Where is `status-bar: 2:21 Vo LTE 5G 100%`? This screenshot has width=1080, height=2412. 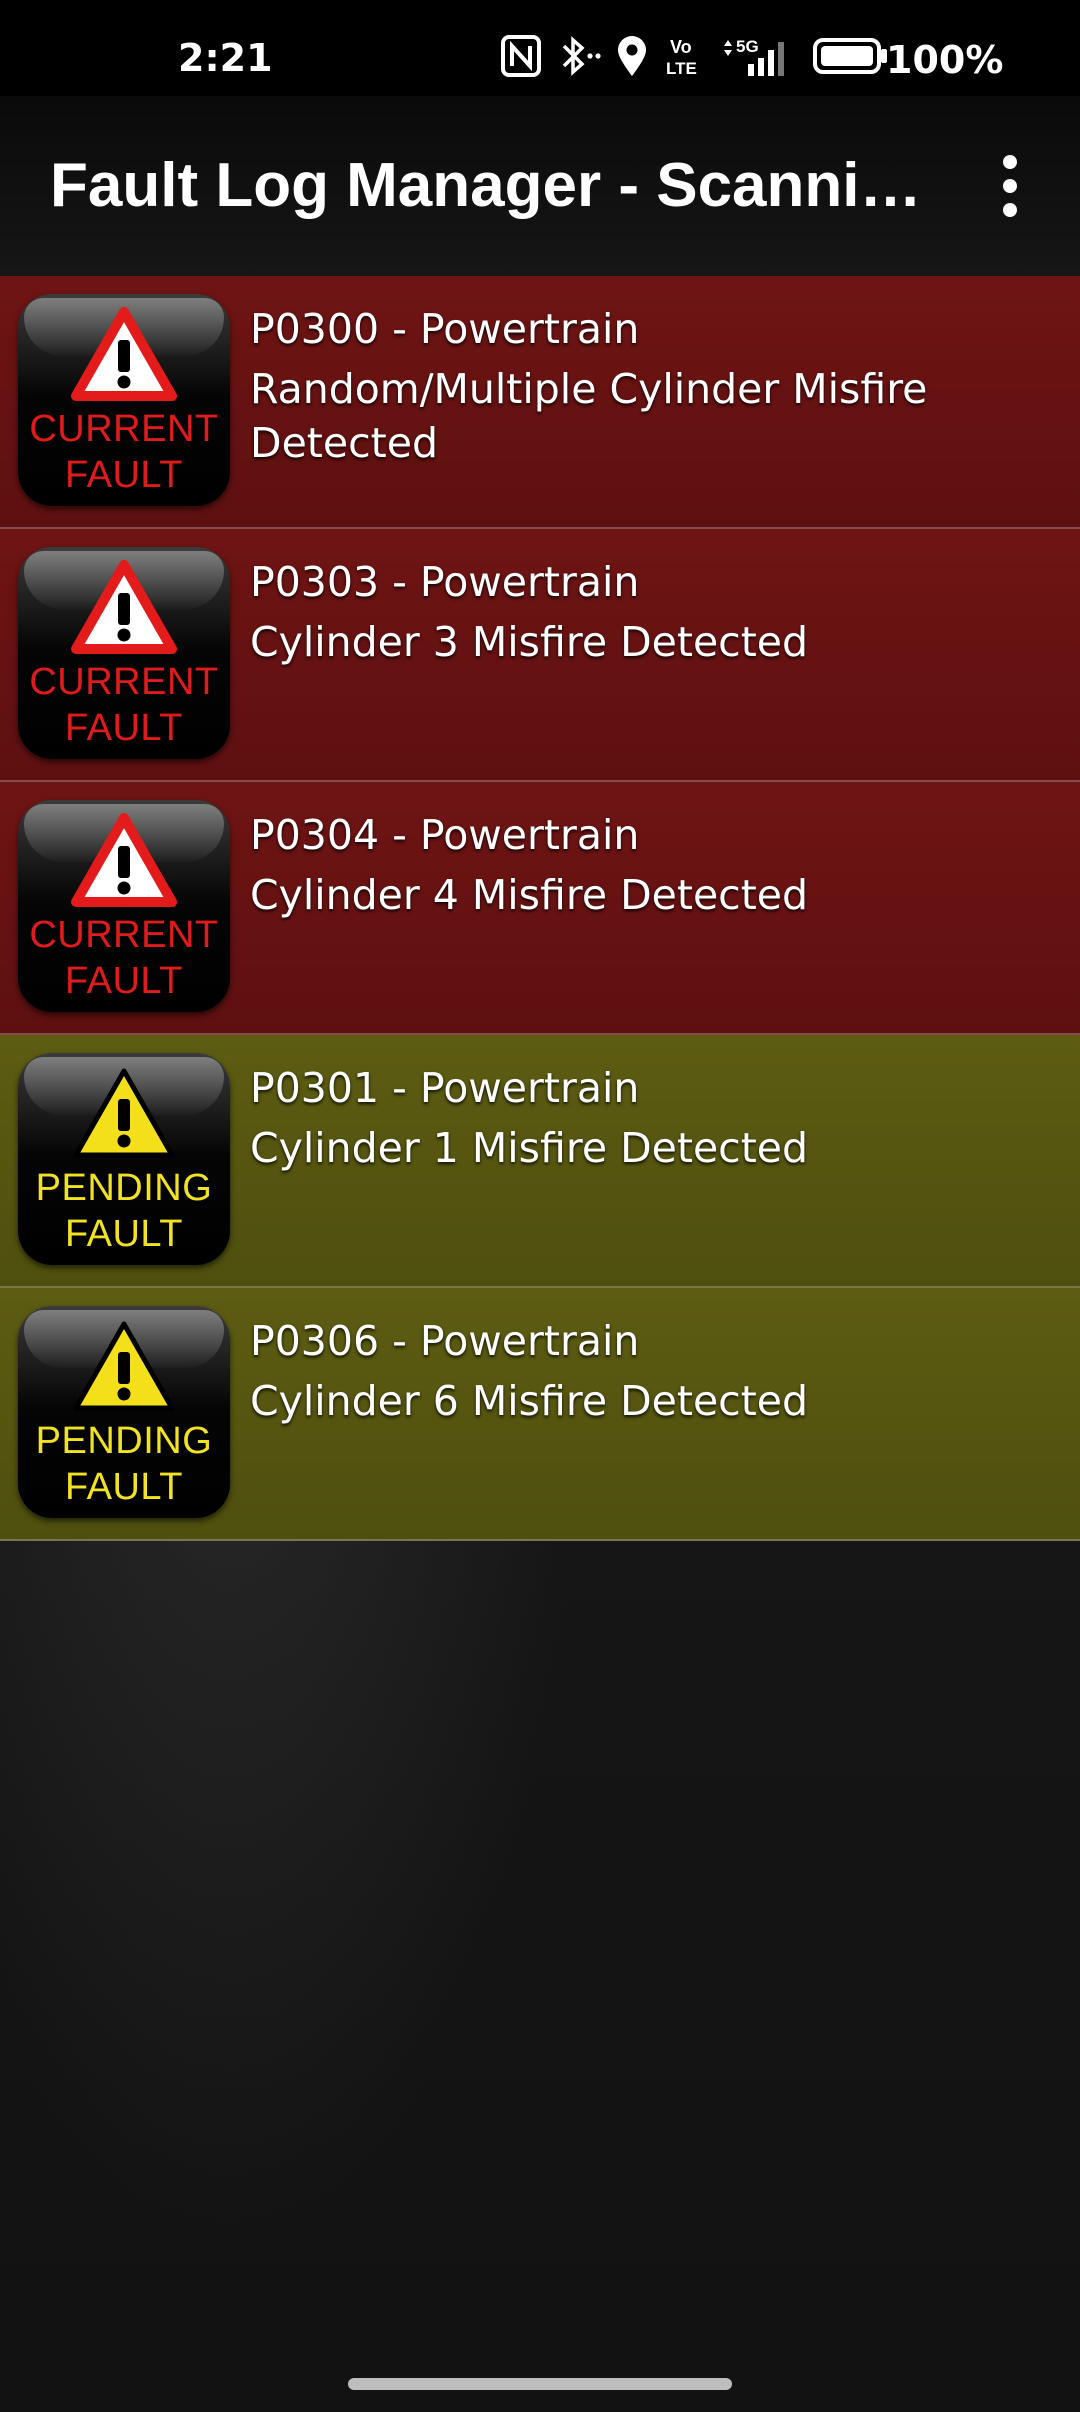 status-bar: 2:21 Vo LTE 5G 100% is located at coordinates (540, 48).